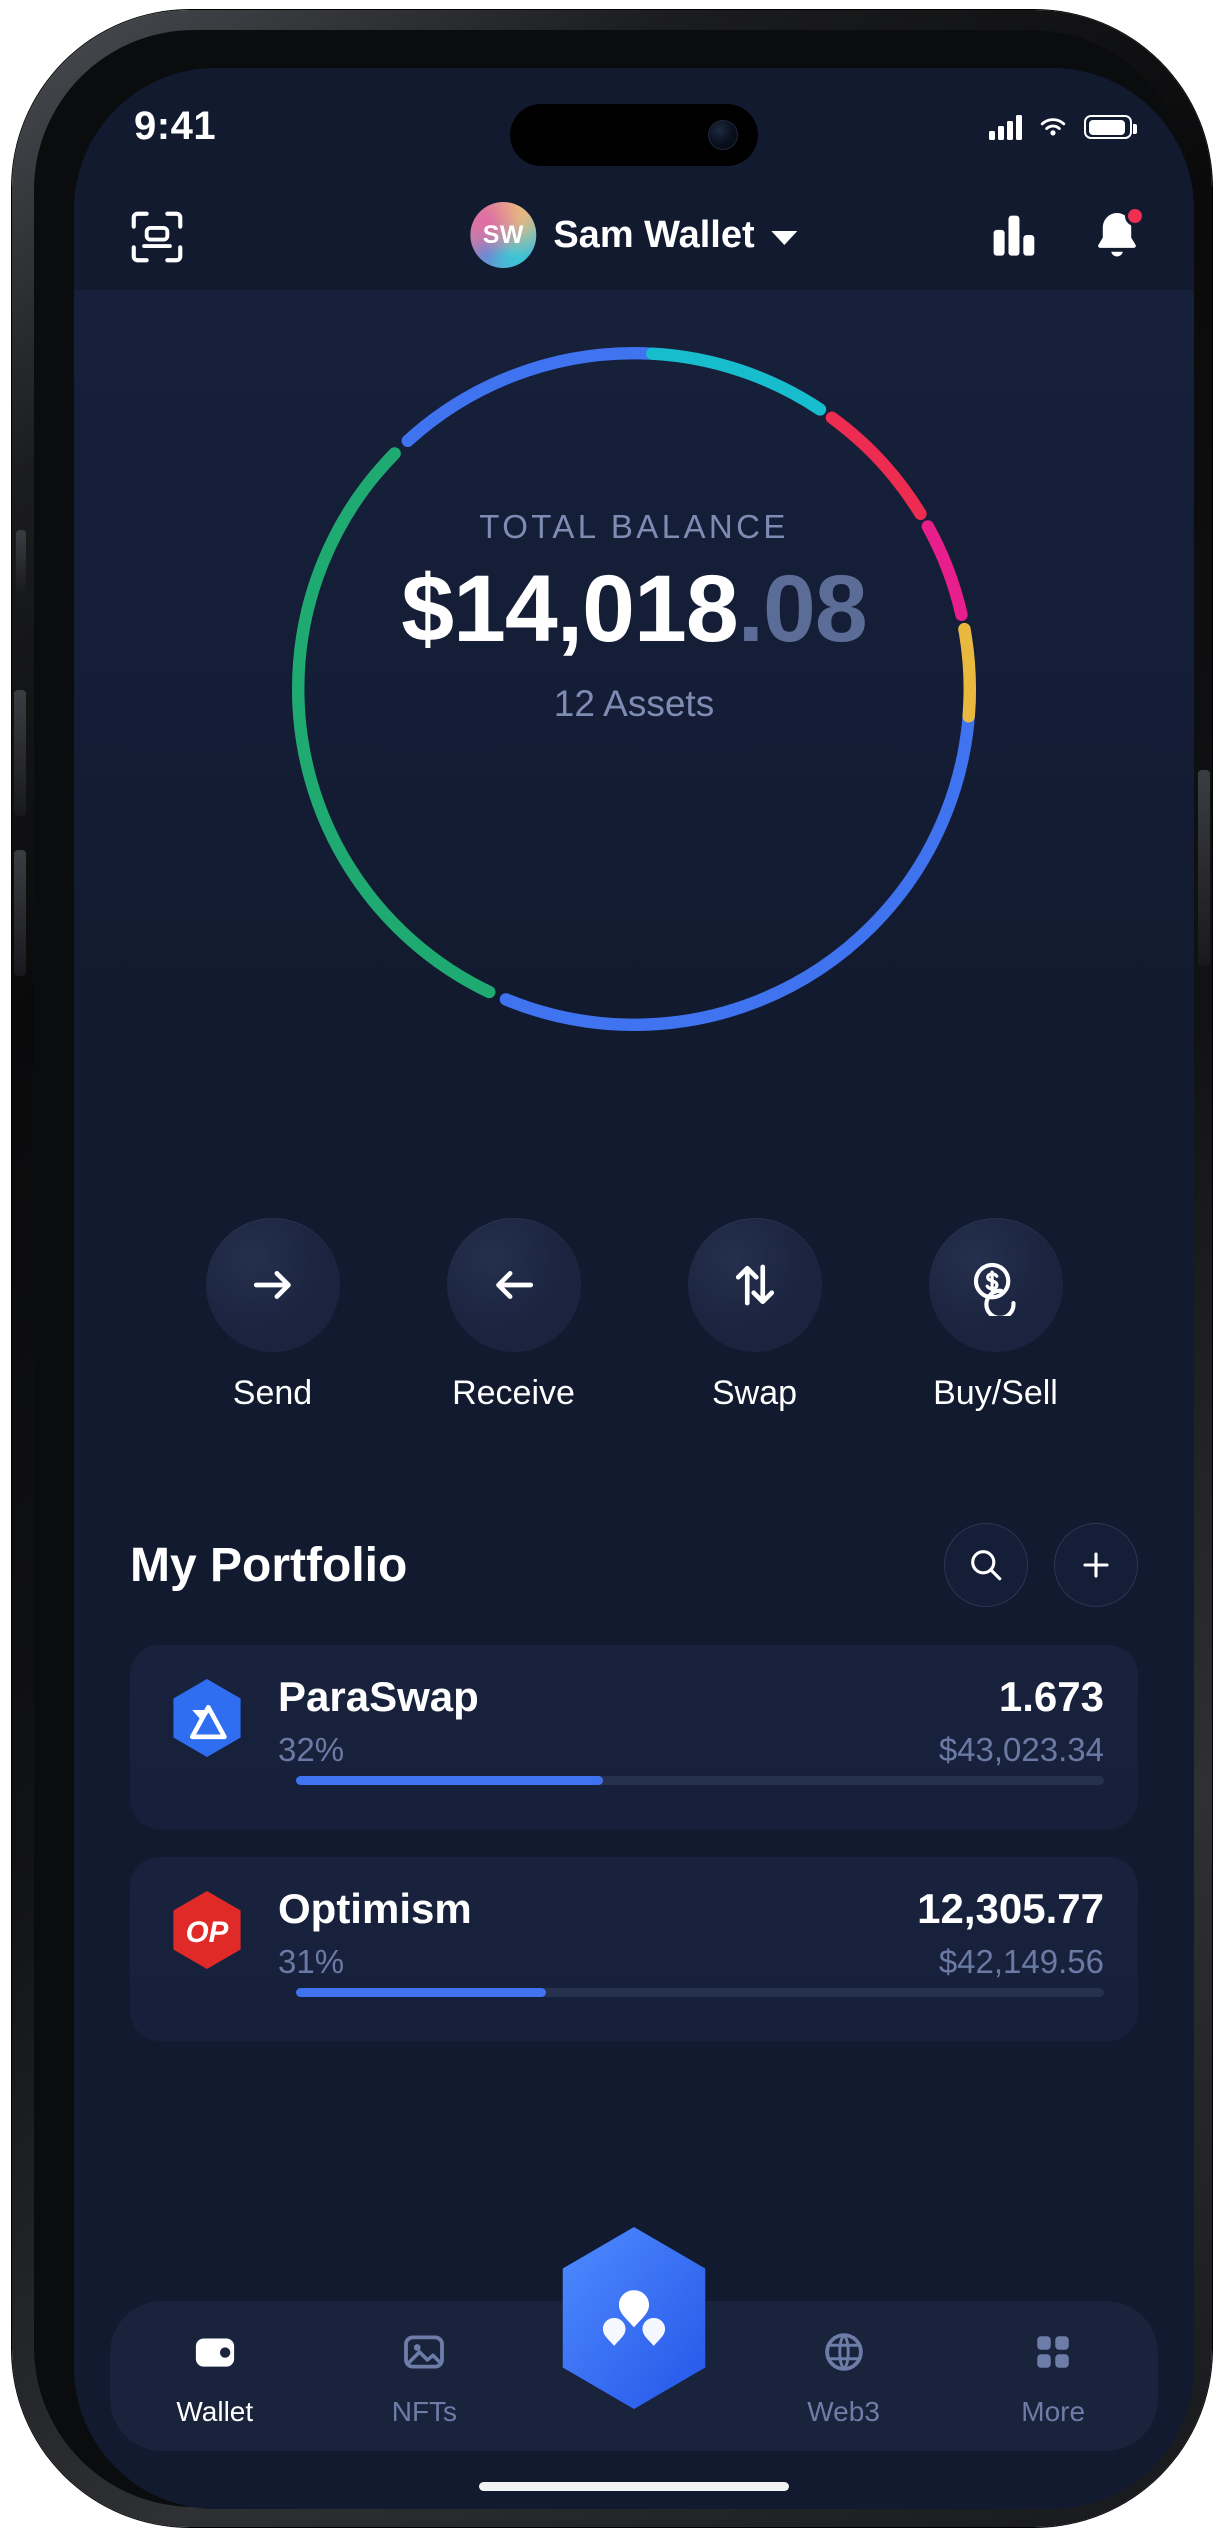  I want to click on paraswap-logo-icon, so click(207, 1718).